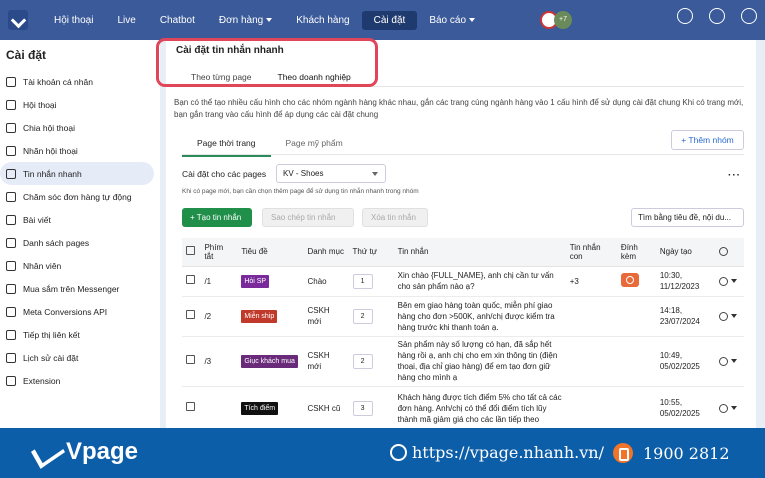 The image size is (765, 478). I want to click on tag-icon, so click(11, 150).